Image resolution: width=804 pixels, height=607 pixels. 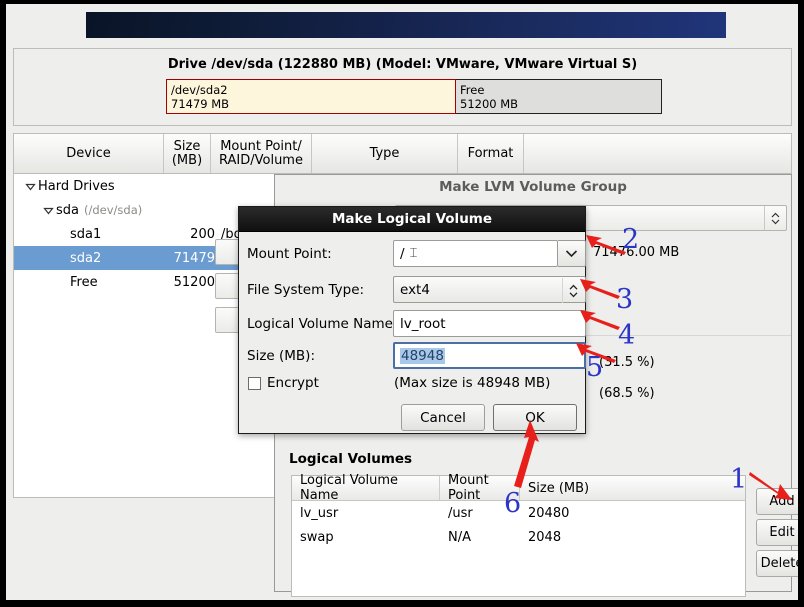 I want to click on file-system-type-label: File System Type:, so click(x=306, y=290).